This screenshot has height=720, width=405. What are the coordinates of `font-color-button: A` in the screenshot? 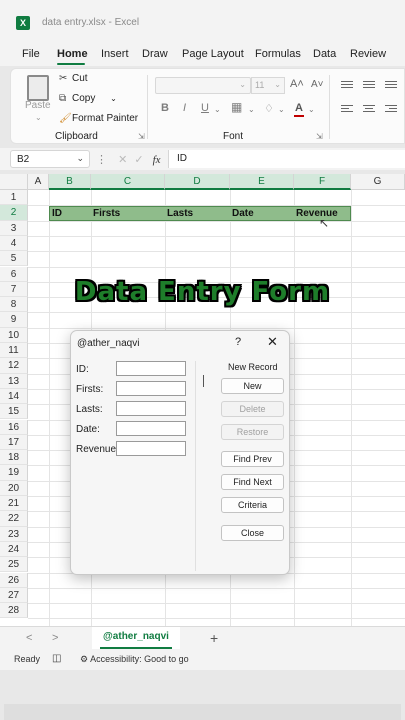 It's located at (299, 108).